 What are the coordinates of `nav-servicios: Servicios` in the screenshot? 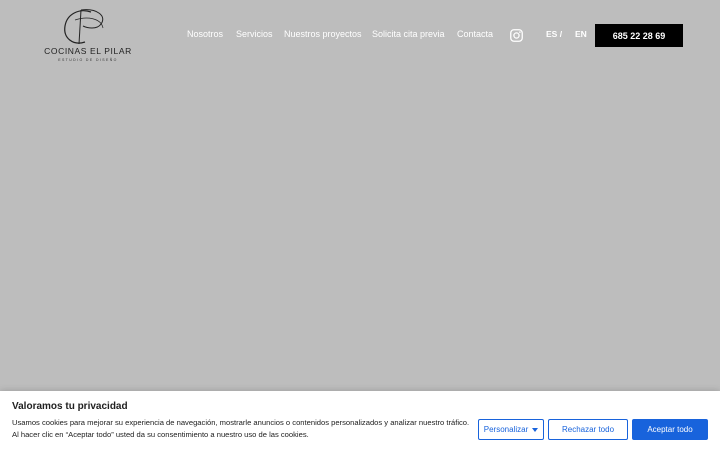 It's located at (254, 36).